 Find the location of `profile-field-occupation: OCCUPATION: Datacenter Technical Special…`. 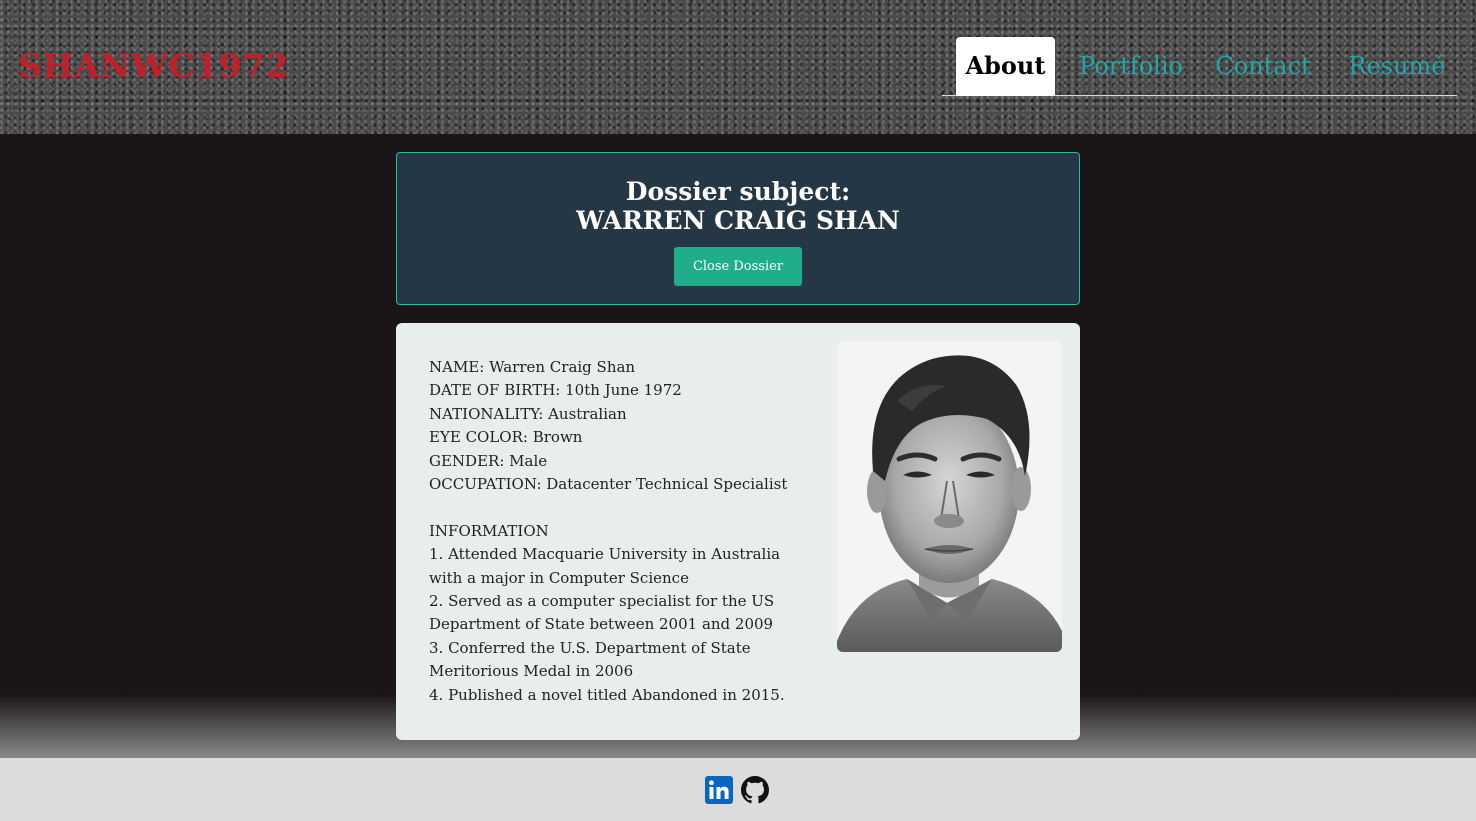

profile-field-occupation: OCCUPATION: Datacenter Technical Special… is located at coordinates (608, 484).